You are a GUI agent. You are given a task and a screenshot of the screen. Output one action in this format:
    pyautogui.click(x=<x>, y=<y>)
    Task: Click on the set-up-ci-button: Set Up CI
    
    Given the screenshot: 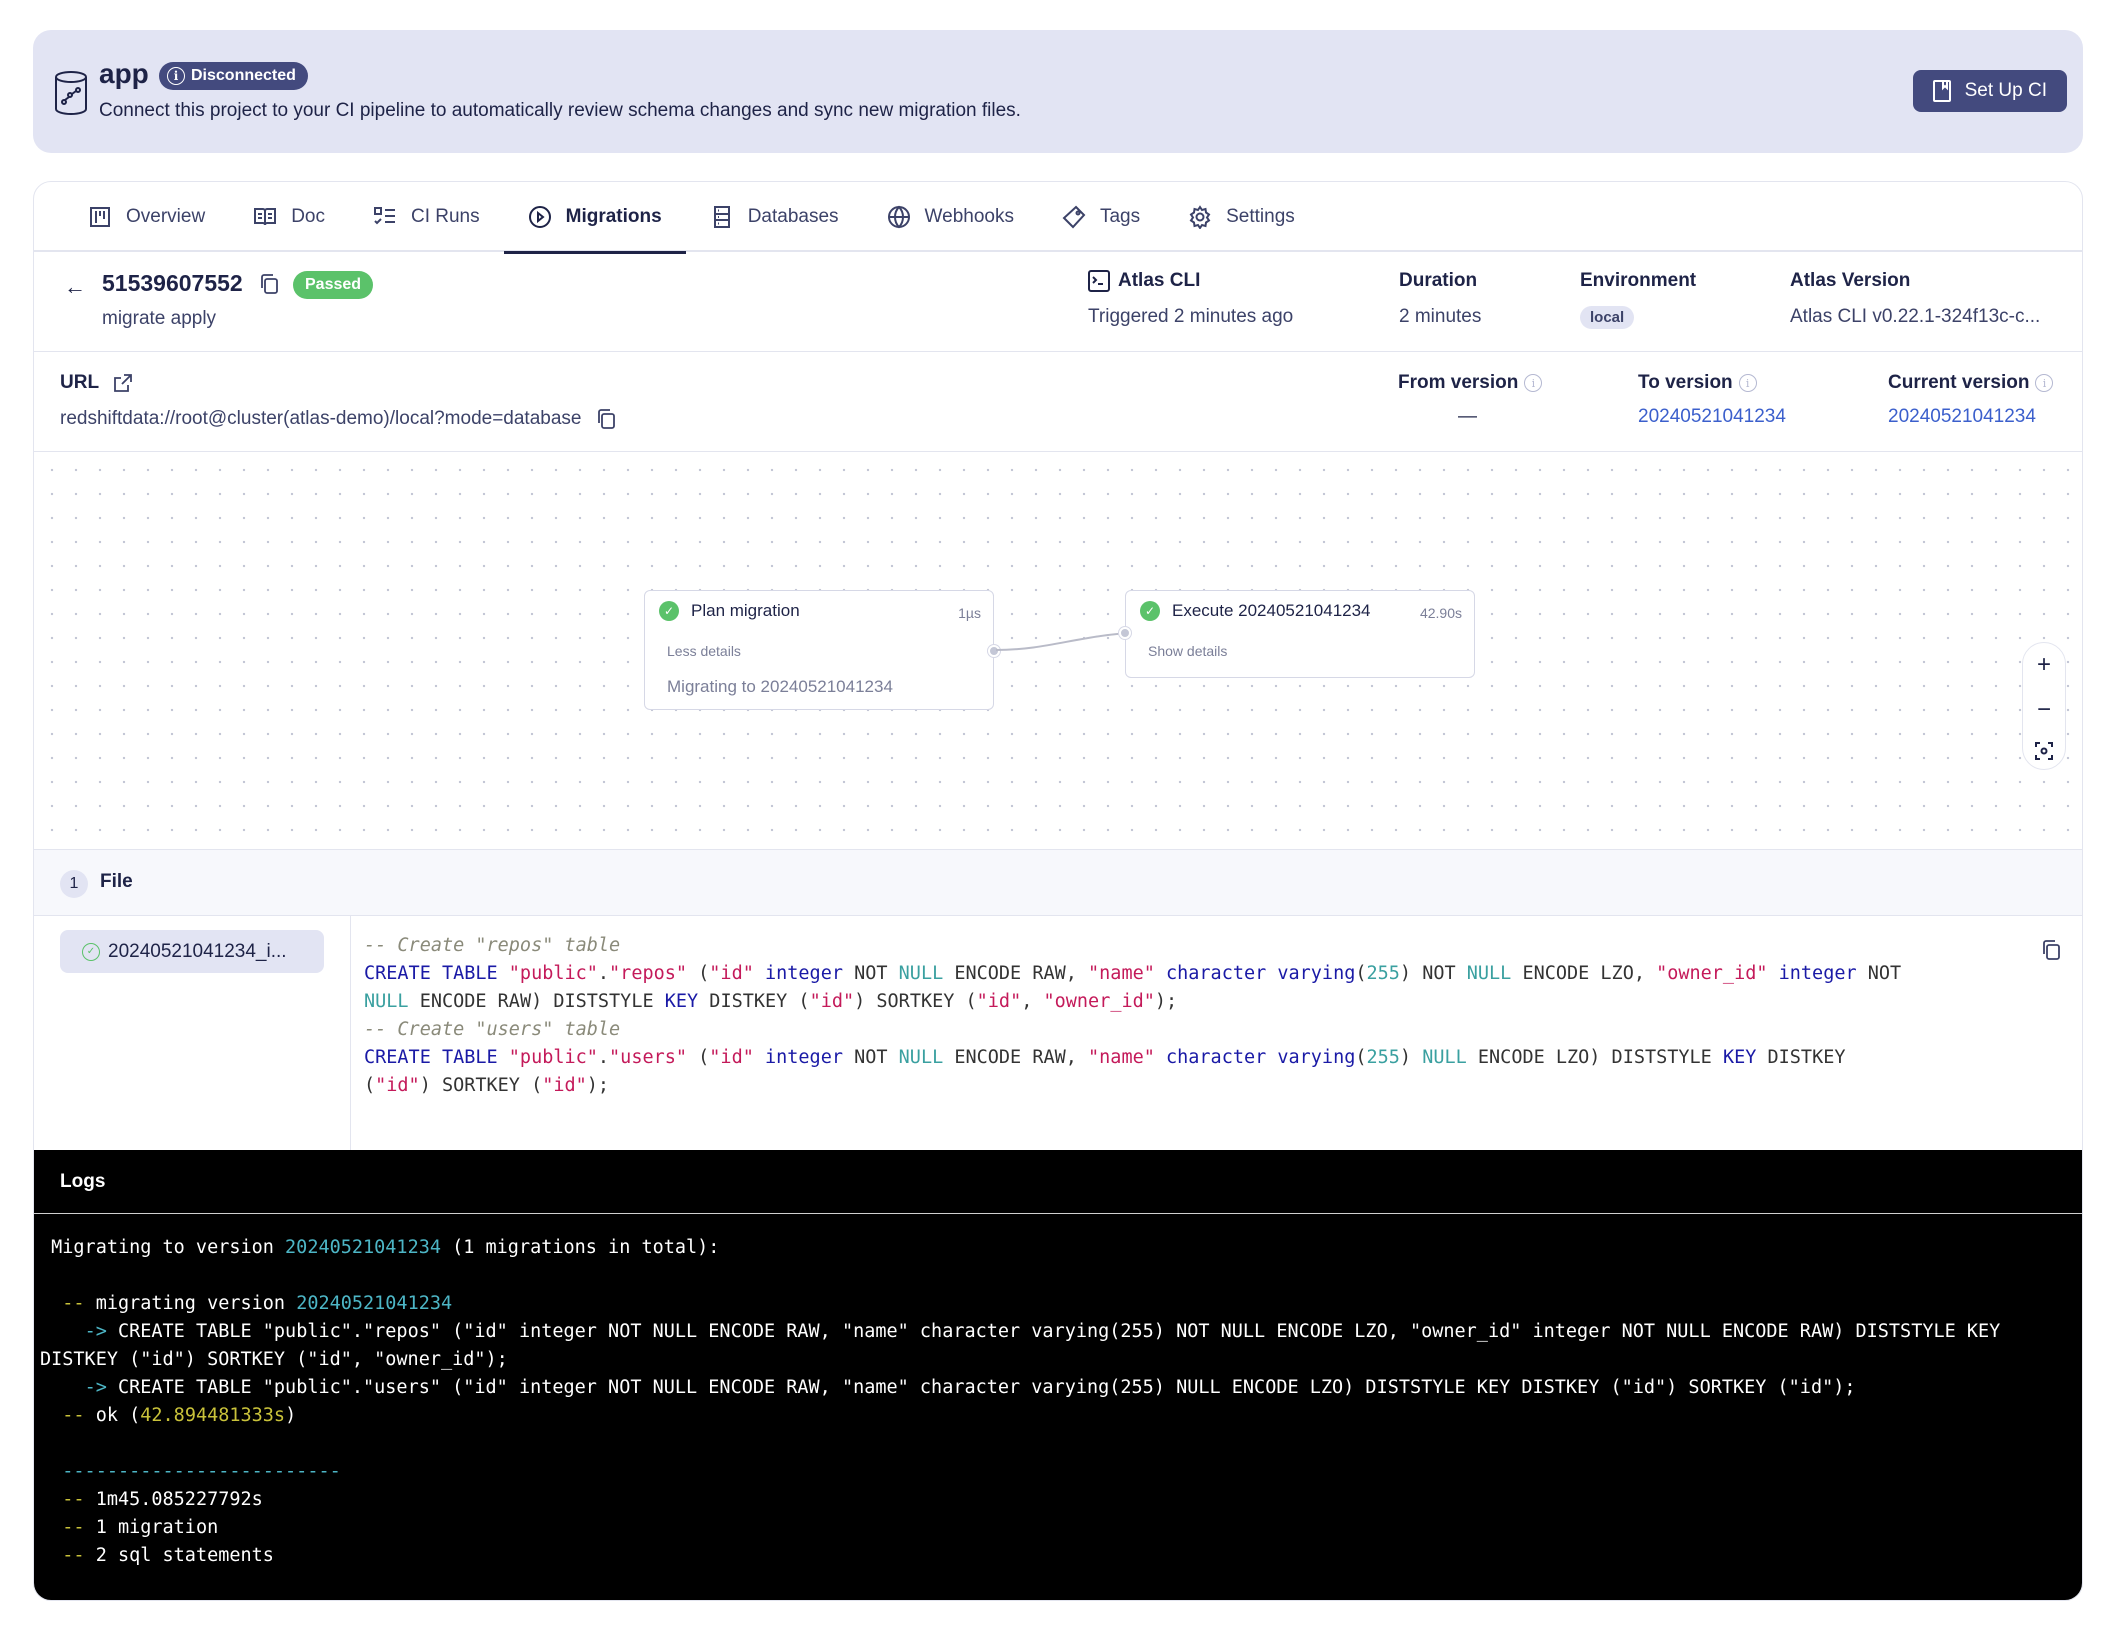 What is the action you would take?
    pyautogui.click(x=1989, y=91)
    